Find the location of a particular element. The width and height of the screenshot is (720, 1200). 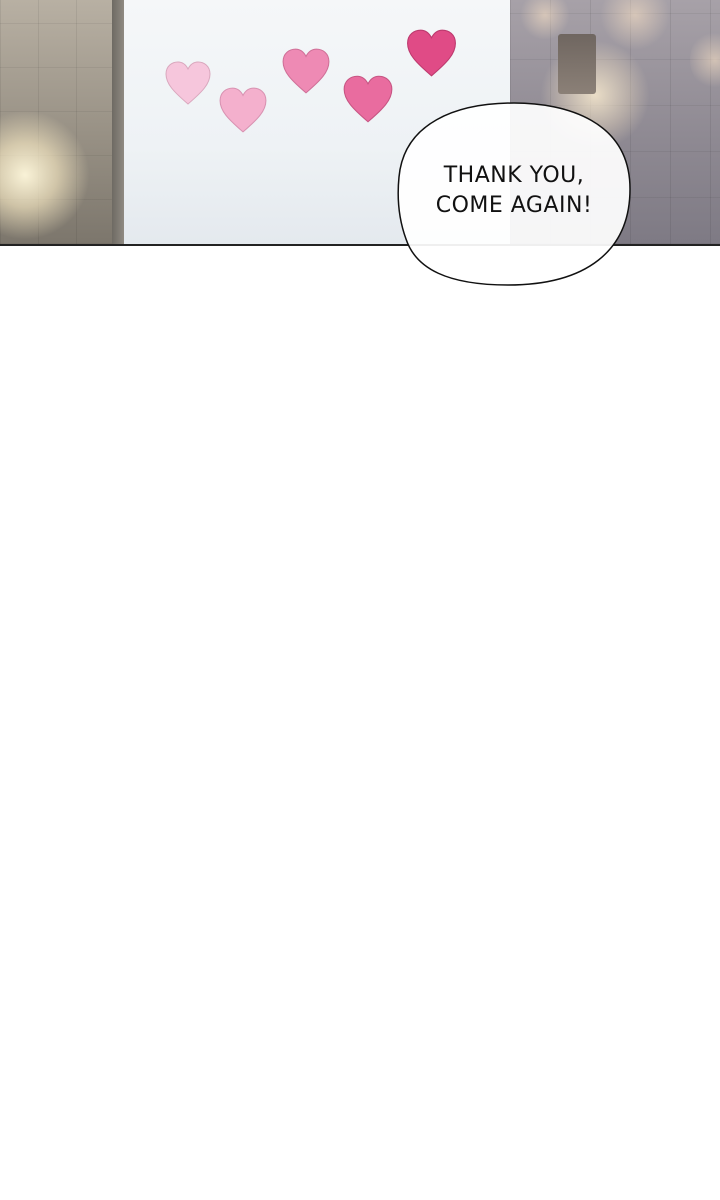

window-frame-pillar is located at coordinates (118, 122).